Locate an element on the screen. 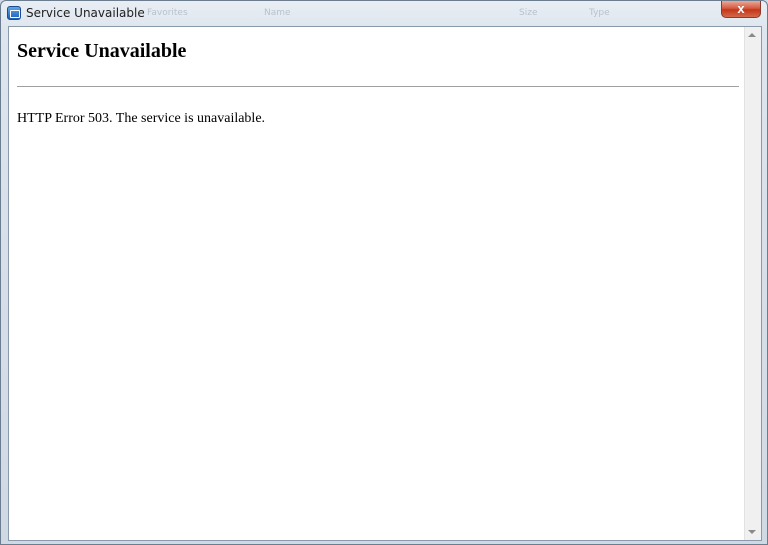  background-size-label: Size is located at coordinates (528, 13).